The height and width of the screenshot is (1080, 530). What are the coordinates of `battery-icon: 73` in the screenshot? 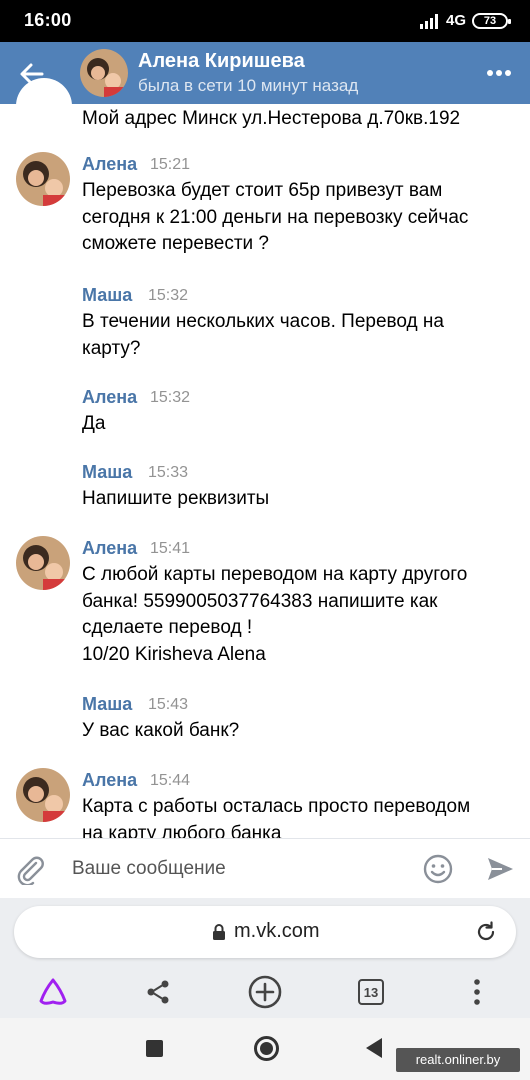 It's located at (491, 20).